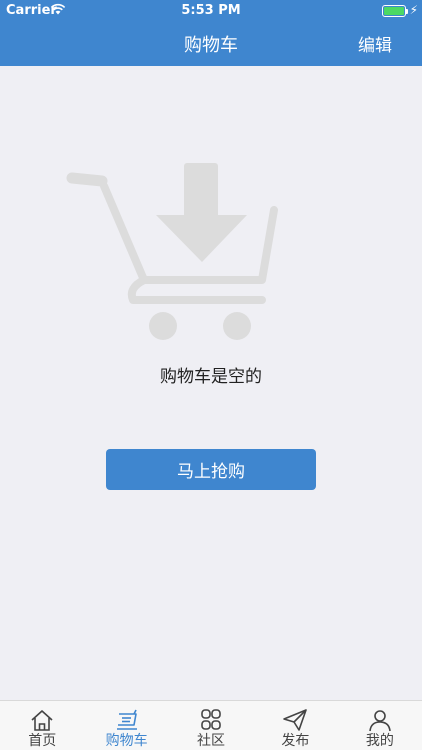 This screenshot has height=750, width=422. Describe the element at coordinates (42, 720) in the screenshot. I see `home-icon` at that location.